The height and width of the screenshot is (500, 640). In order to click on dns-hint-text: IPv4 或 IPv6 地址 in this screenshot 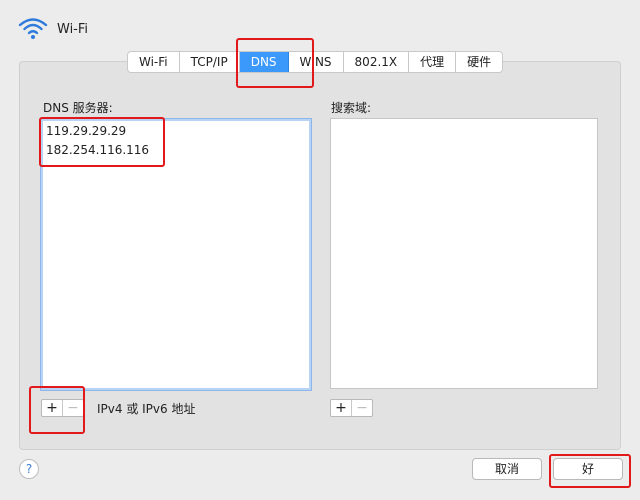, I will do `click(146, 409)`.